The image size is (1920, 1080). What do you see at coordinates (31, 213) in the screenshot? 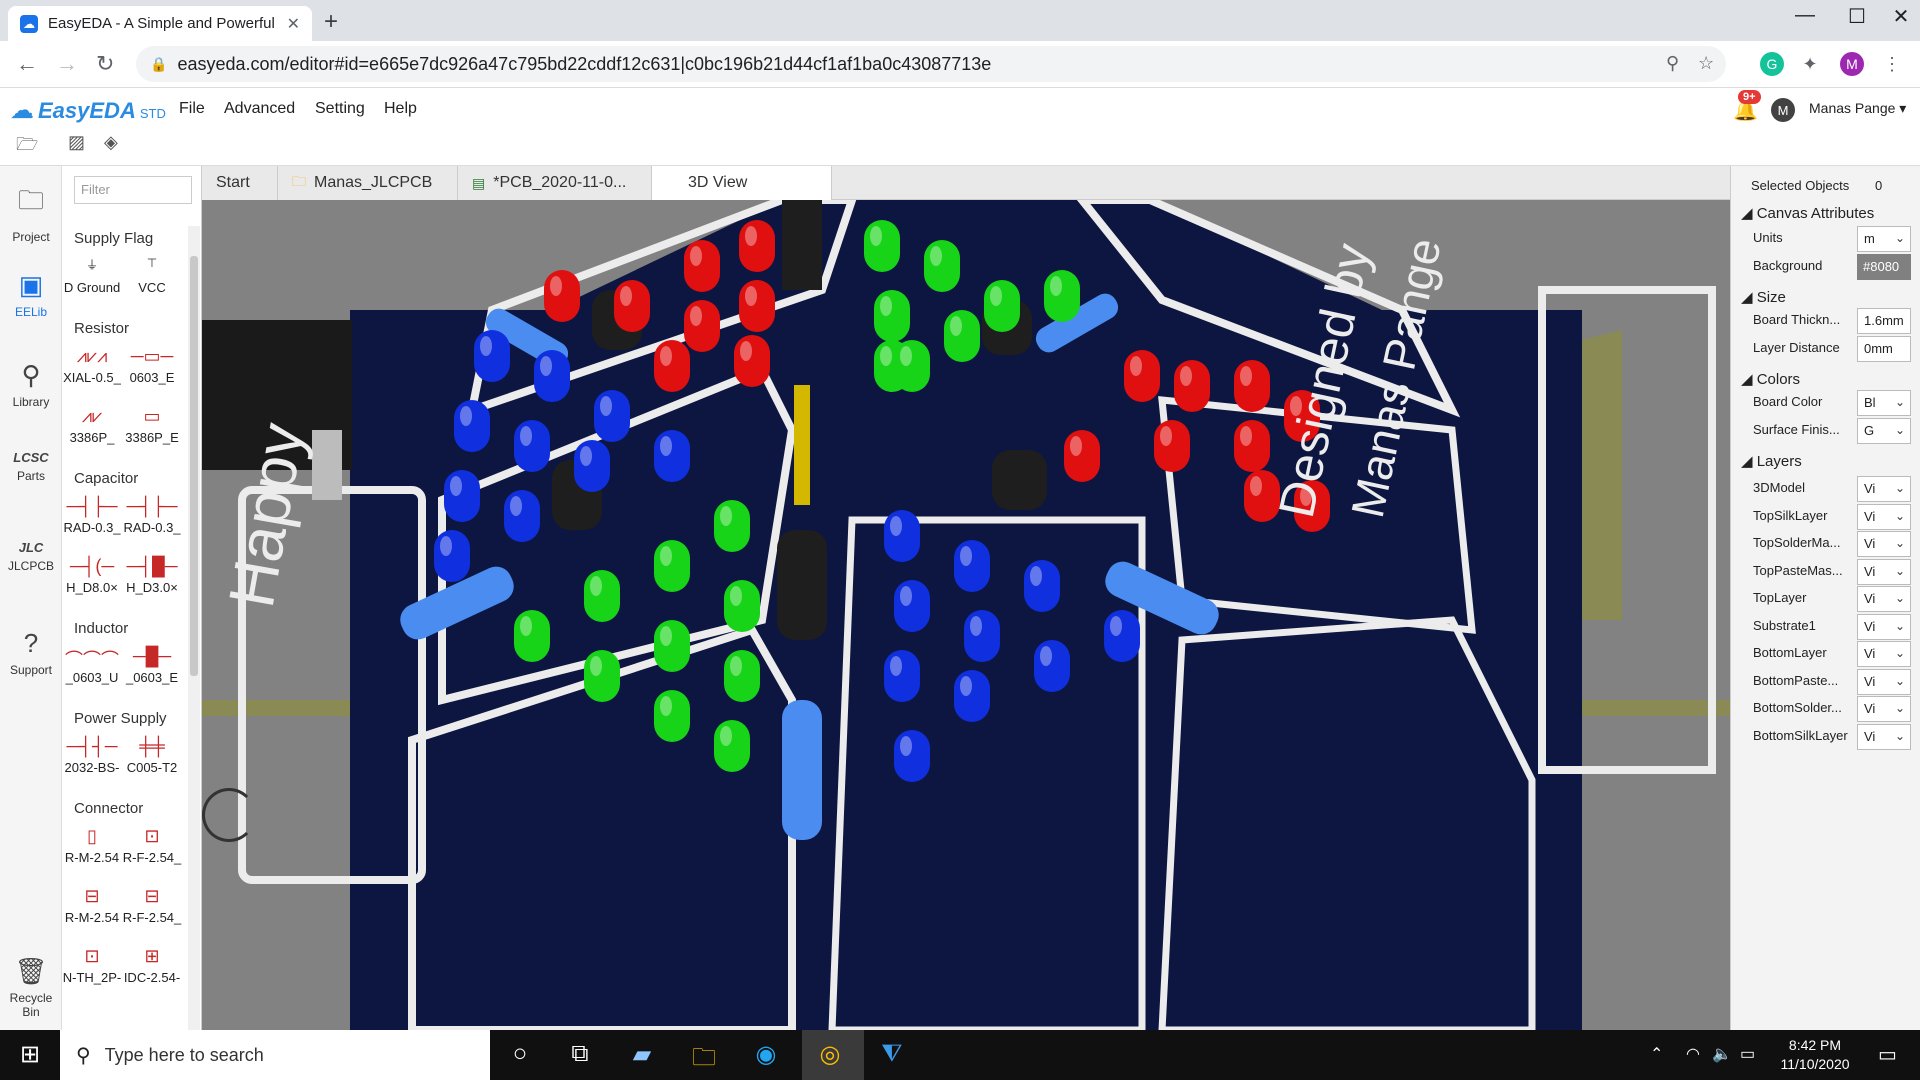
I see `rail-item-project: 🗀 Project` at bounding box center [31, 213].